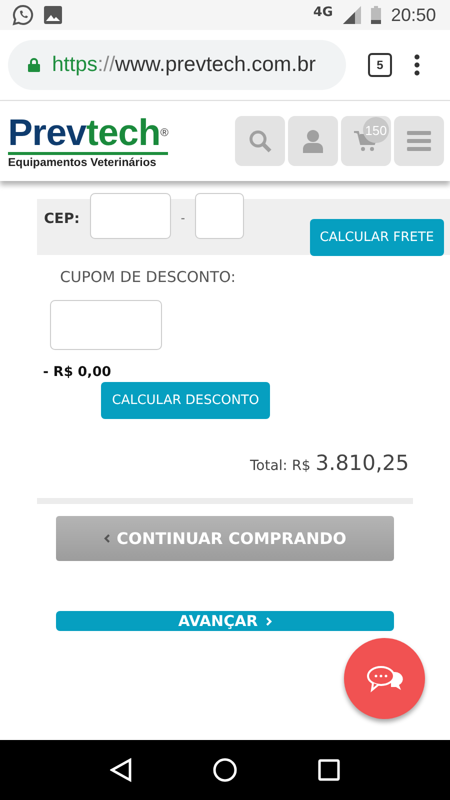  What do you see at coordinates (351, 15) in the screenshot?
I see `signal-icon` at bounding box center [351, 15].